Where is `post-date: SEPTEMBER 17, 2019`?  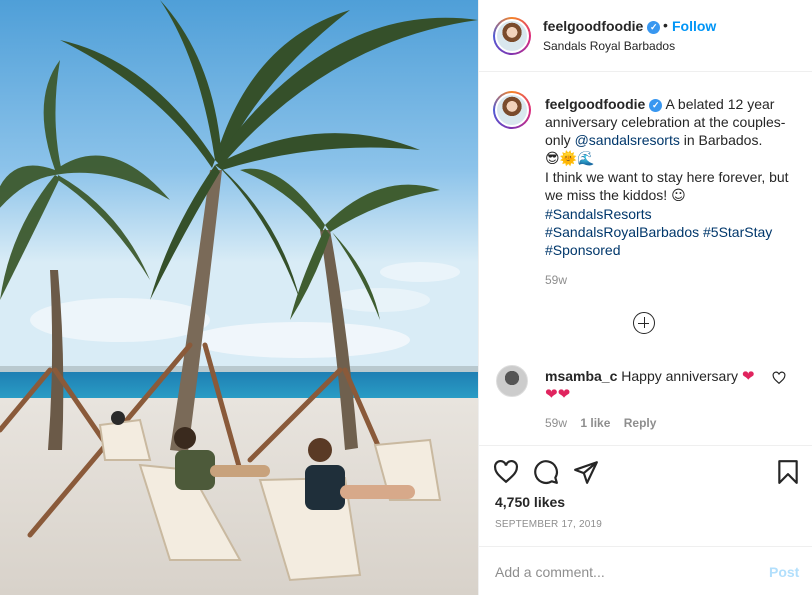
post-date: SEPTEMBER 17, 2019 is located at coordinates (548, 524).